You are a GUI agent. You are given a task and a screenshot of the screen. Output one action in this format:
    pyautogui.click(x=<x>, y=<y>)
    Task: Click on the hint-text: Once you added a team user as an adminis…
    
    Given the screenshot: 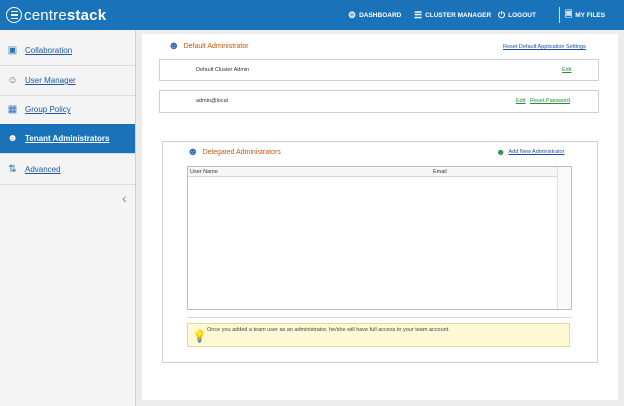 What is the action you would take?
    pyautogui.click(x=328, y=330)
    